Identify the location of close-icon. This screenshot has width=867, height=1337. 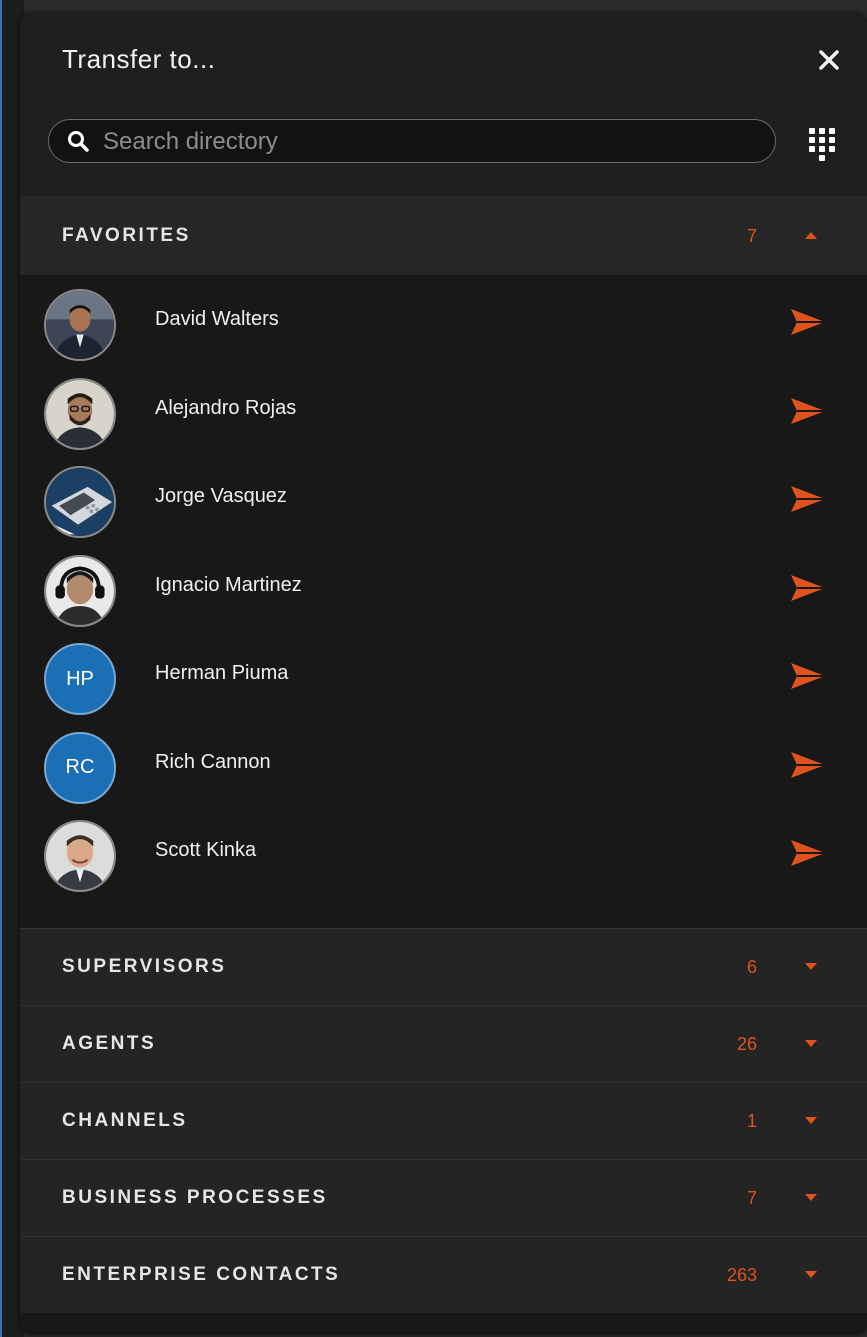
(829, 60).